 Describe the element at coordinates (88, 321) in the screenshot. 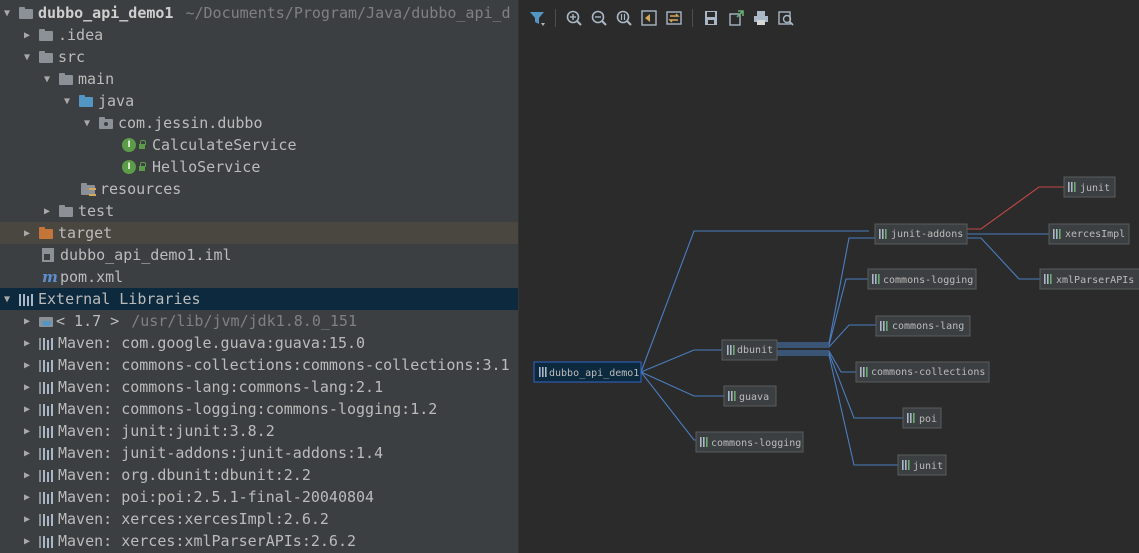

I see `tree-item-label: < 1.7 >` at that location.